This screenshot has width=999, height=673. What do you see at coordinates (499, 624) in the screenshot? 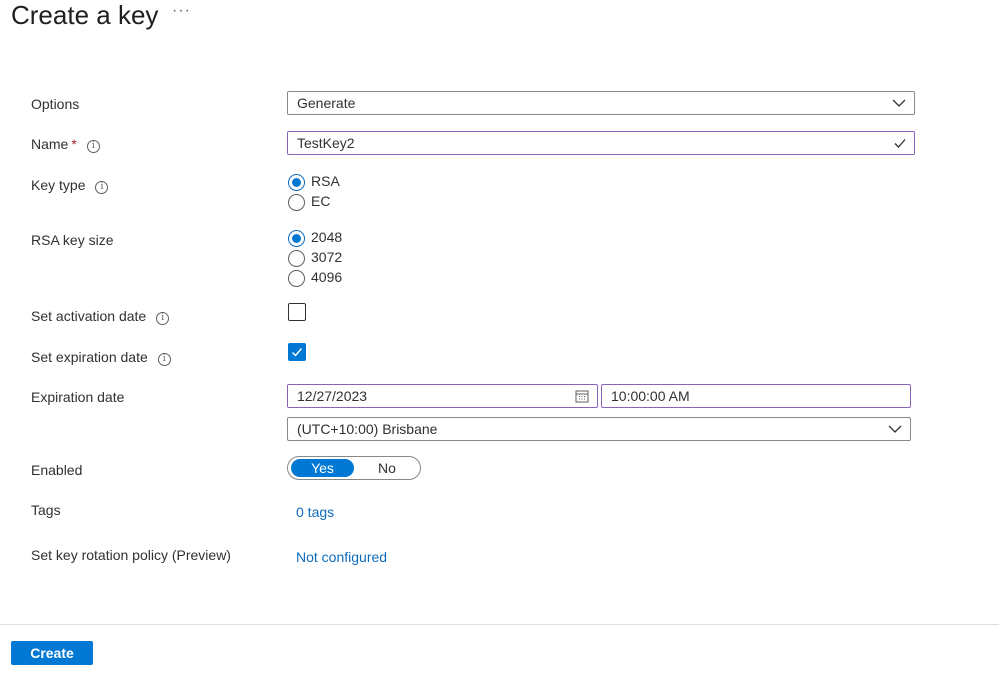
I see `footer-divider` at bounding box center [499, 624].